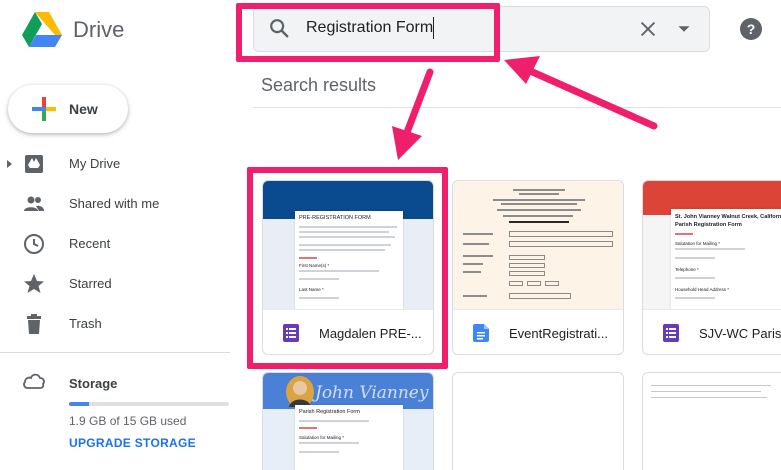  Describe the element at coordinates (648, 29) in the screenshot. I see `close-icon` at that location.